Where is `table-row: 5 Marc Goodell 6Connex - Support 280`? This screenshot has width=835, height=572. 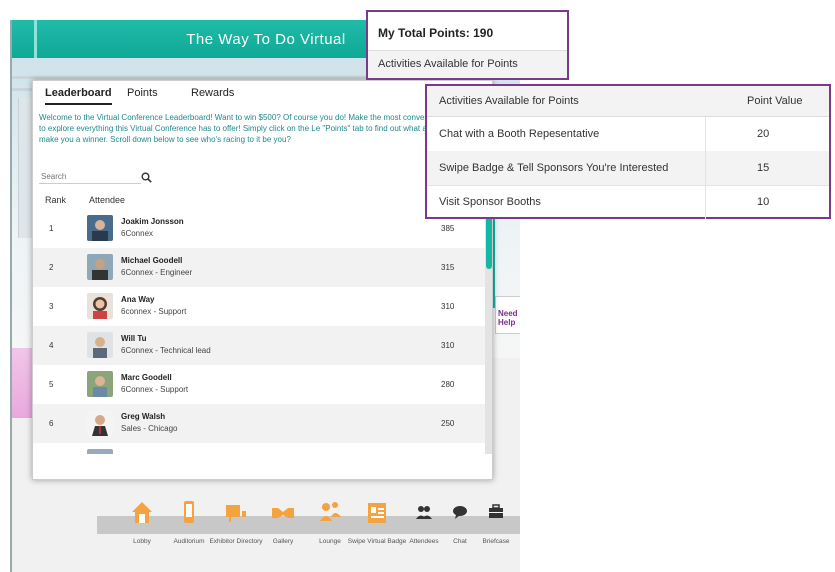
table-row: 5 Marc Goodell 6Connex - Support 280 is located at coordinates (259, 384).